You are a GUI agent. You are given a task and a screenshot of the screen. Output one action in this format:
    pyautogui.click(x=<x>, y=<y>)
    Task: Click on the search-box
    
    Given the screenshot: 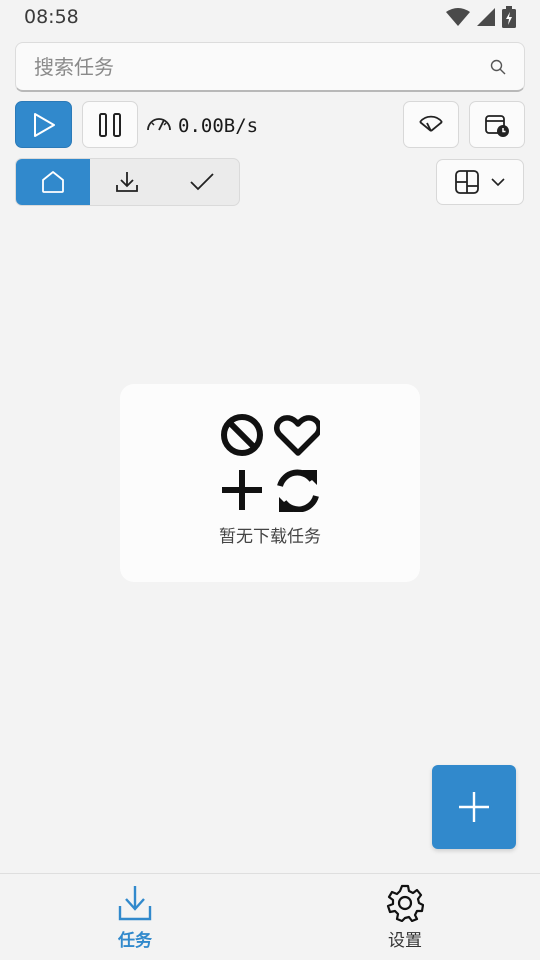 What is the action you would take?
    pyautogui.click(x=270, y=67)
    